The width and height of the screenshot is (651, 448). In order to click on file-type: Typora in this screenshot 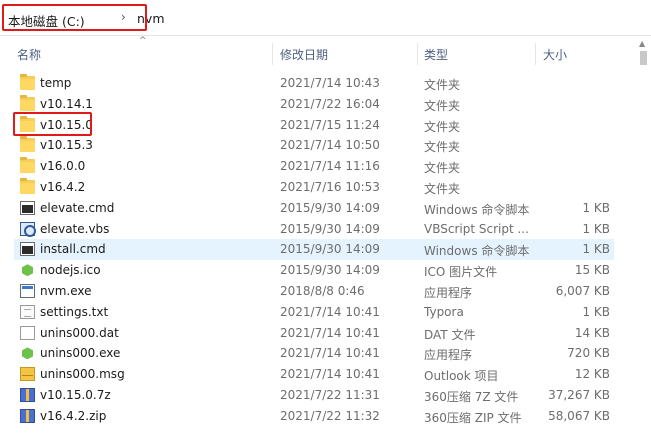, I will do `click(444, 311)`.